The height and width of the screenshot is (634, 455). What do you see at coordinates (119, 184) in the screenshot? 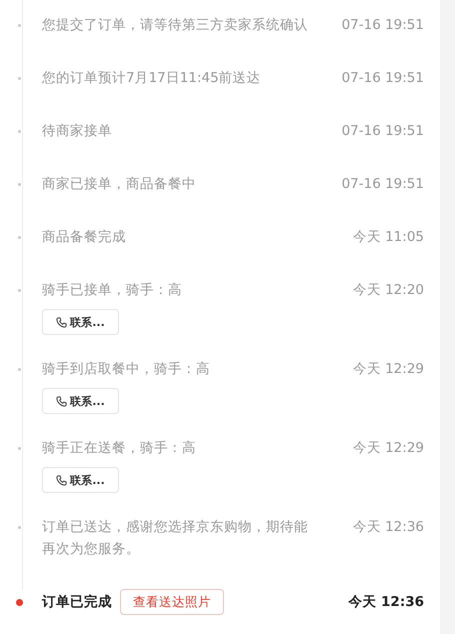
I see `status-text: 商家已接单，商品备餐中` at bounding box center [119, 184].